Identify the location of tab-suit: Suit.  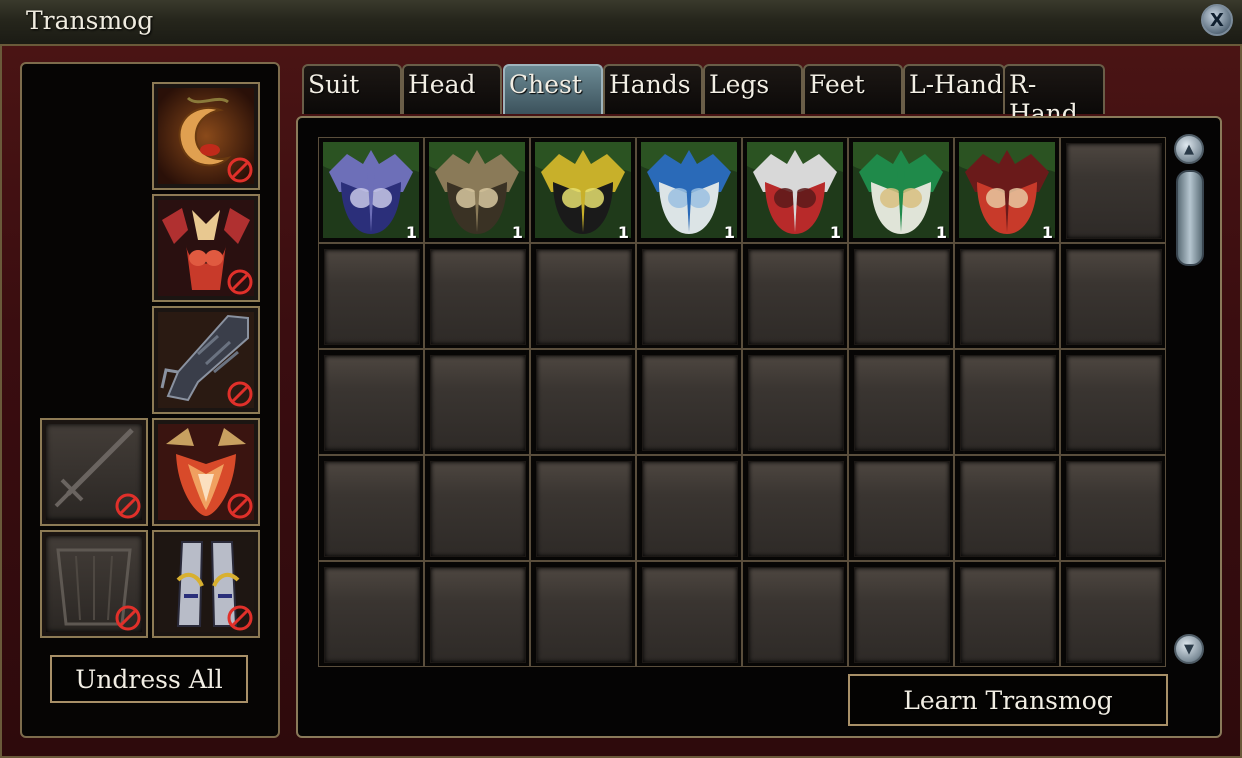
(352, 89).